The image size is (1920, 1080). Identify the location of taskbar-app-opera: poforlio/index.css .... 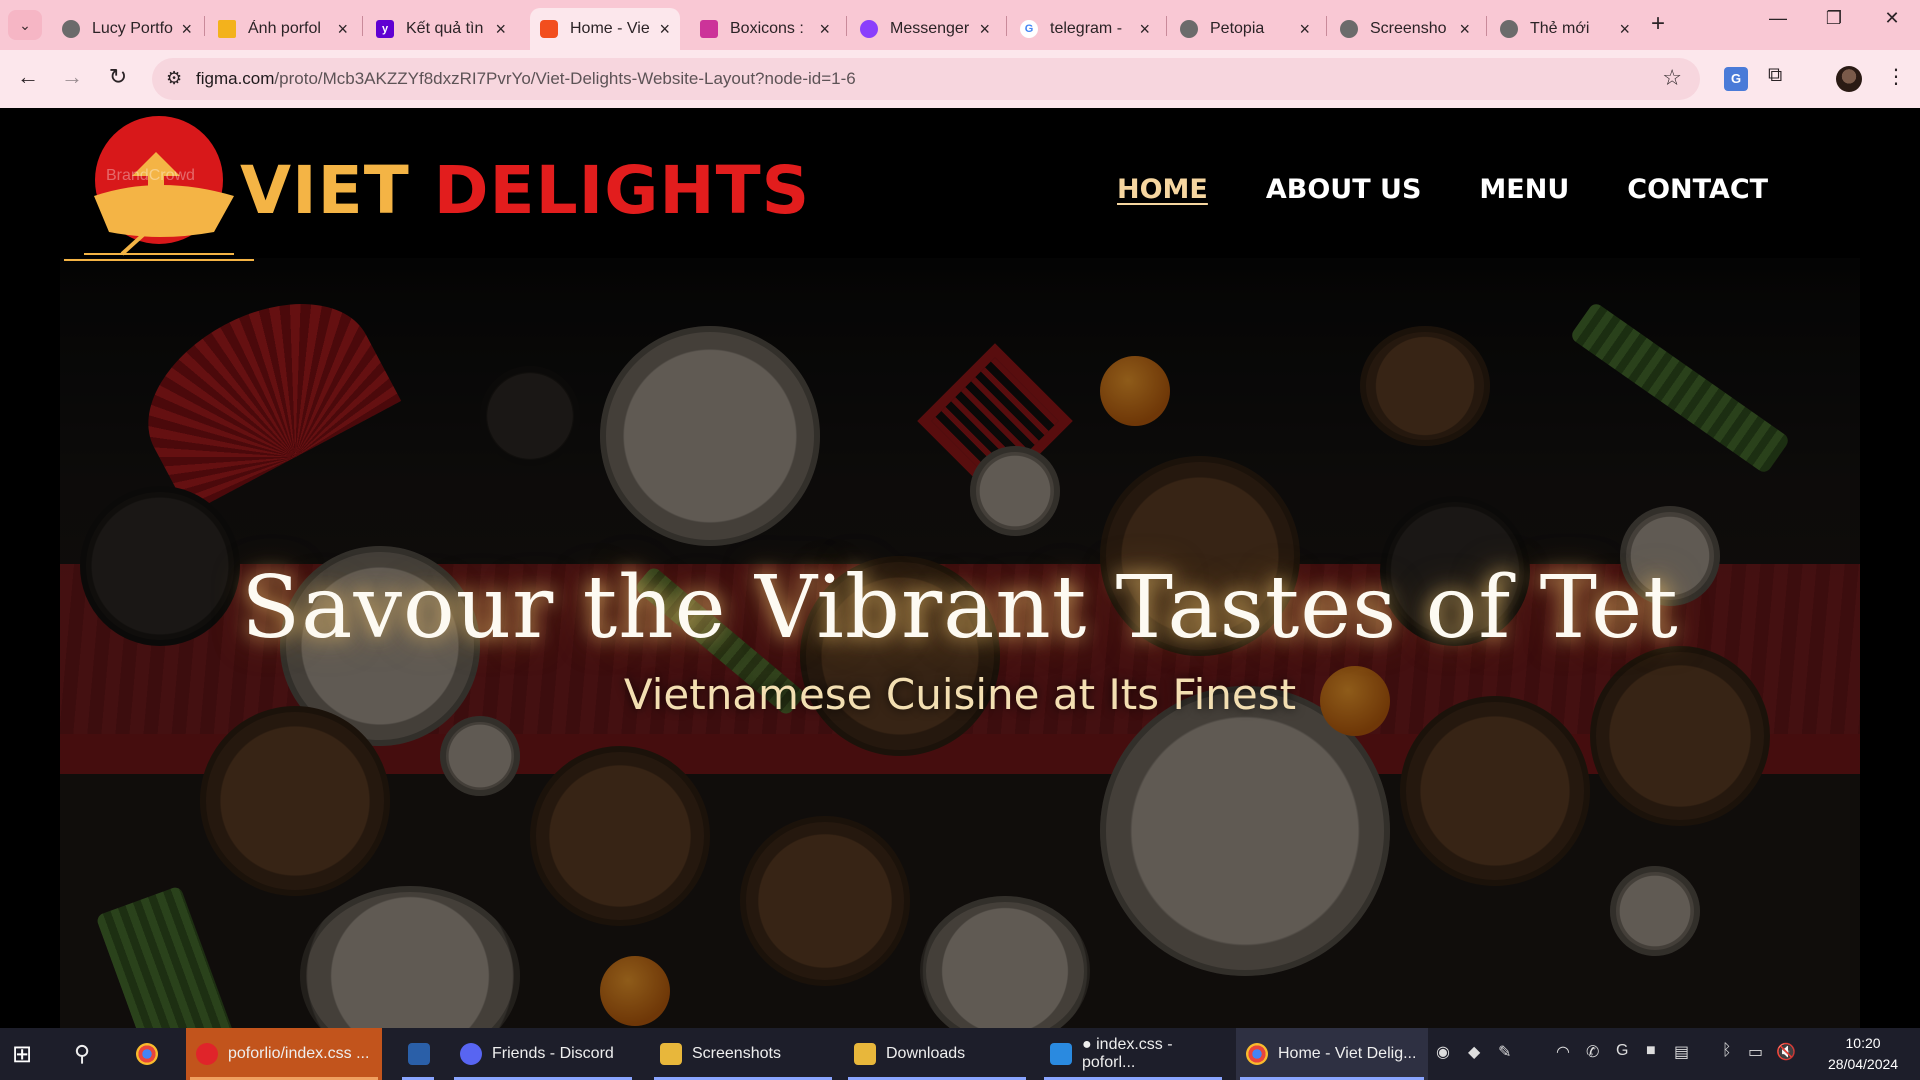
(284, 1054).